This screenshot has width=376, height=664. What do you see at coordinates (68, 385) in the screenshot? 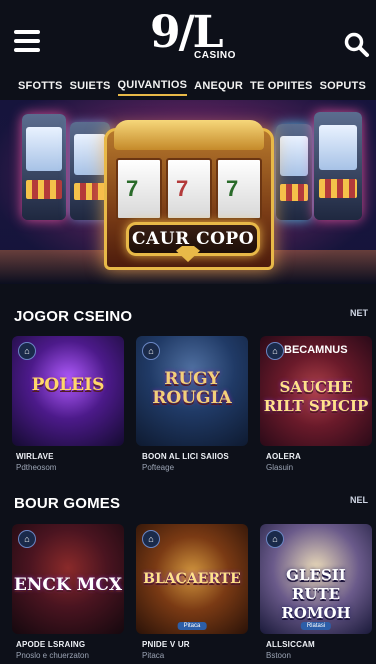
I see `game-card-art-text: POLEIS` at bounding box center [68, 385].